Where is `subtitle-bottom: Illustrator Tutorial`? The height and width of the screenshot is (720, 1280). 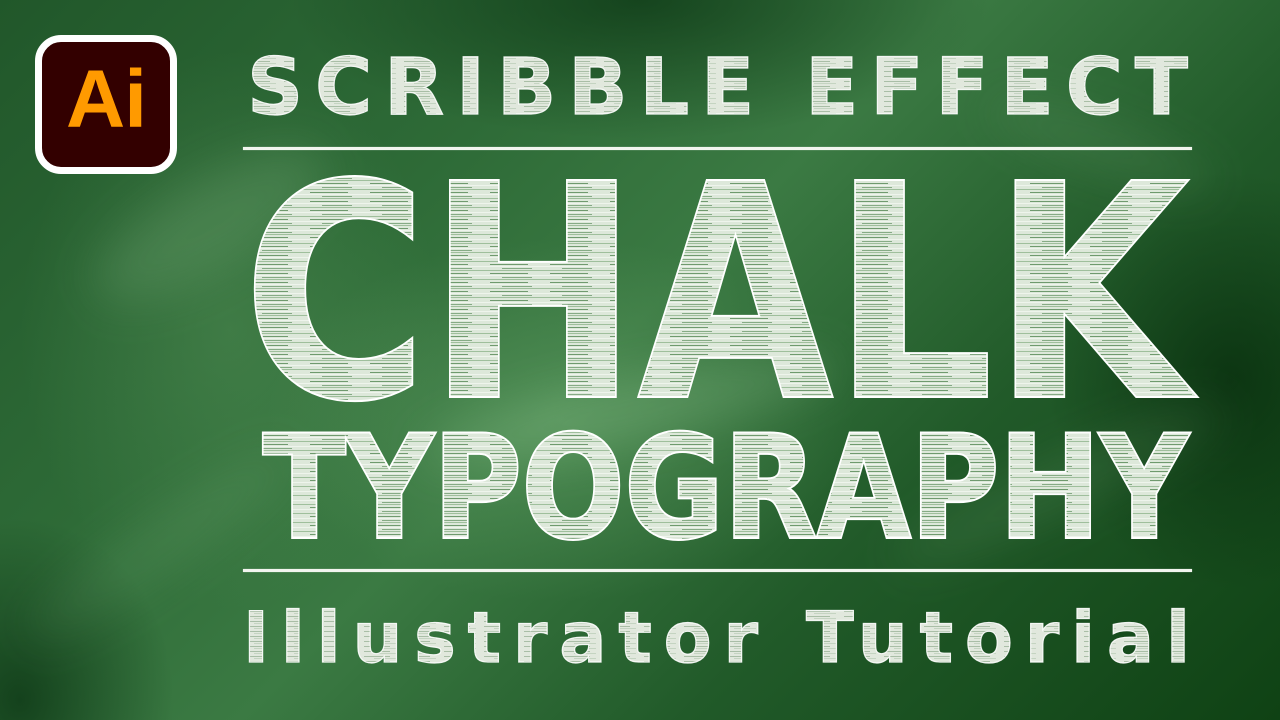 subtitle-bottom: Illustrator Tutorial is located at coordinates (716, 638).